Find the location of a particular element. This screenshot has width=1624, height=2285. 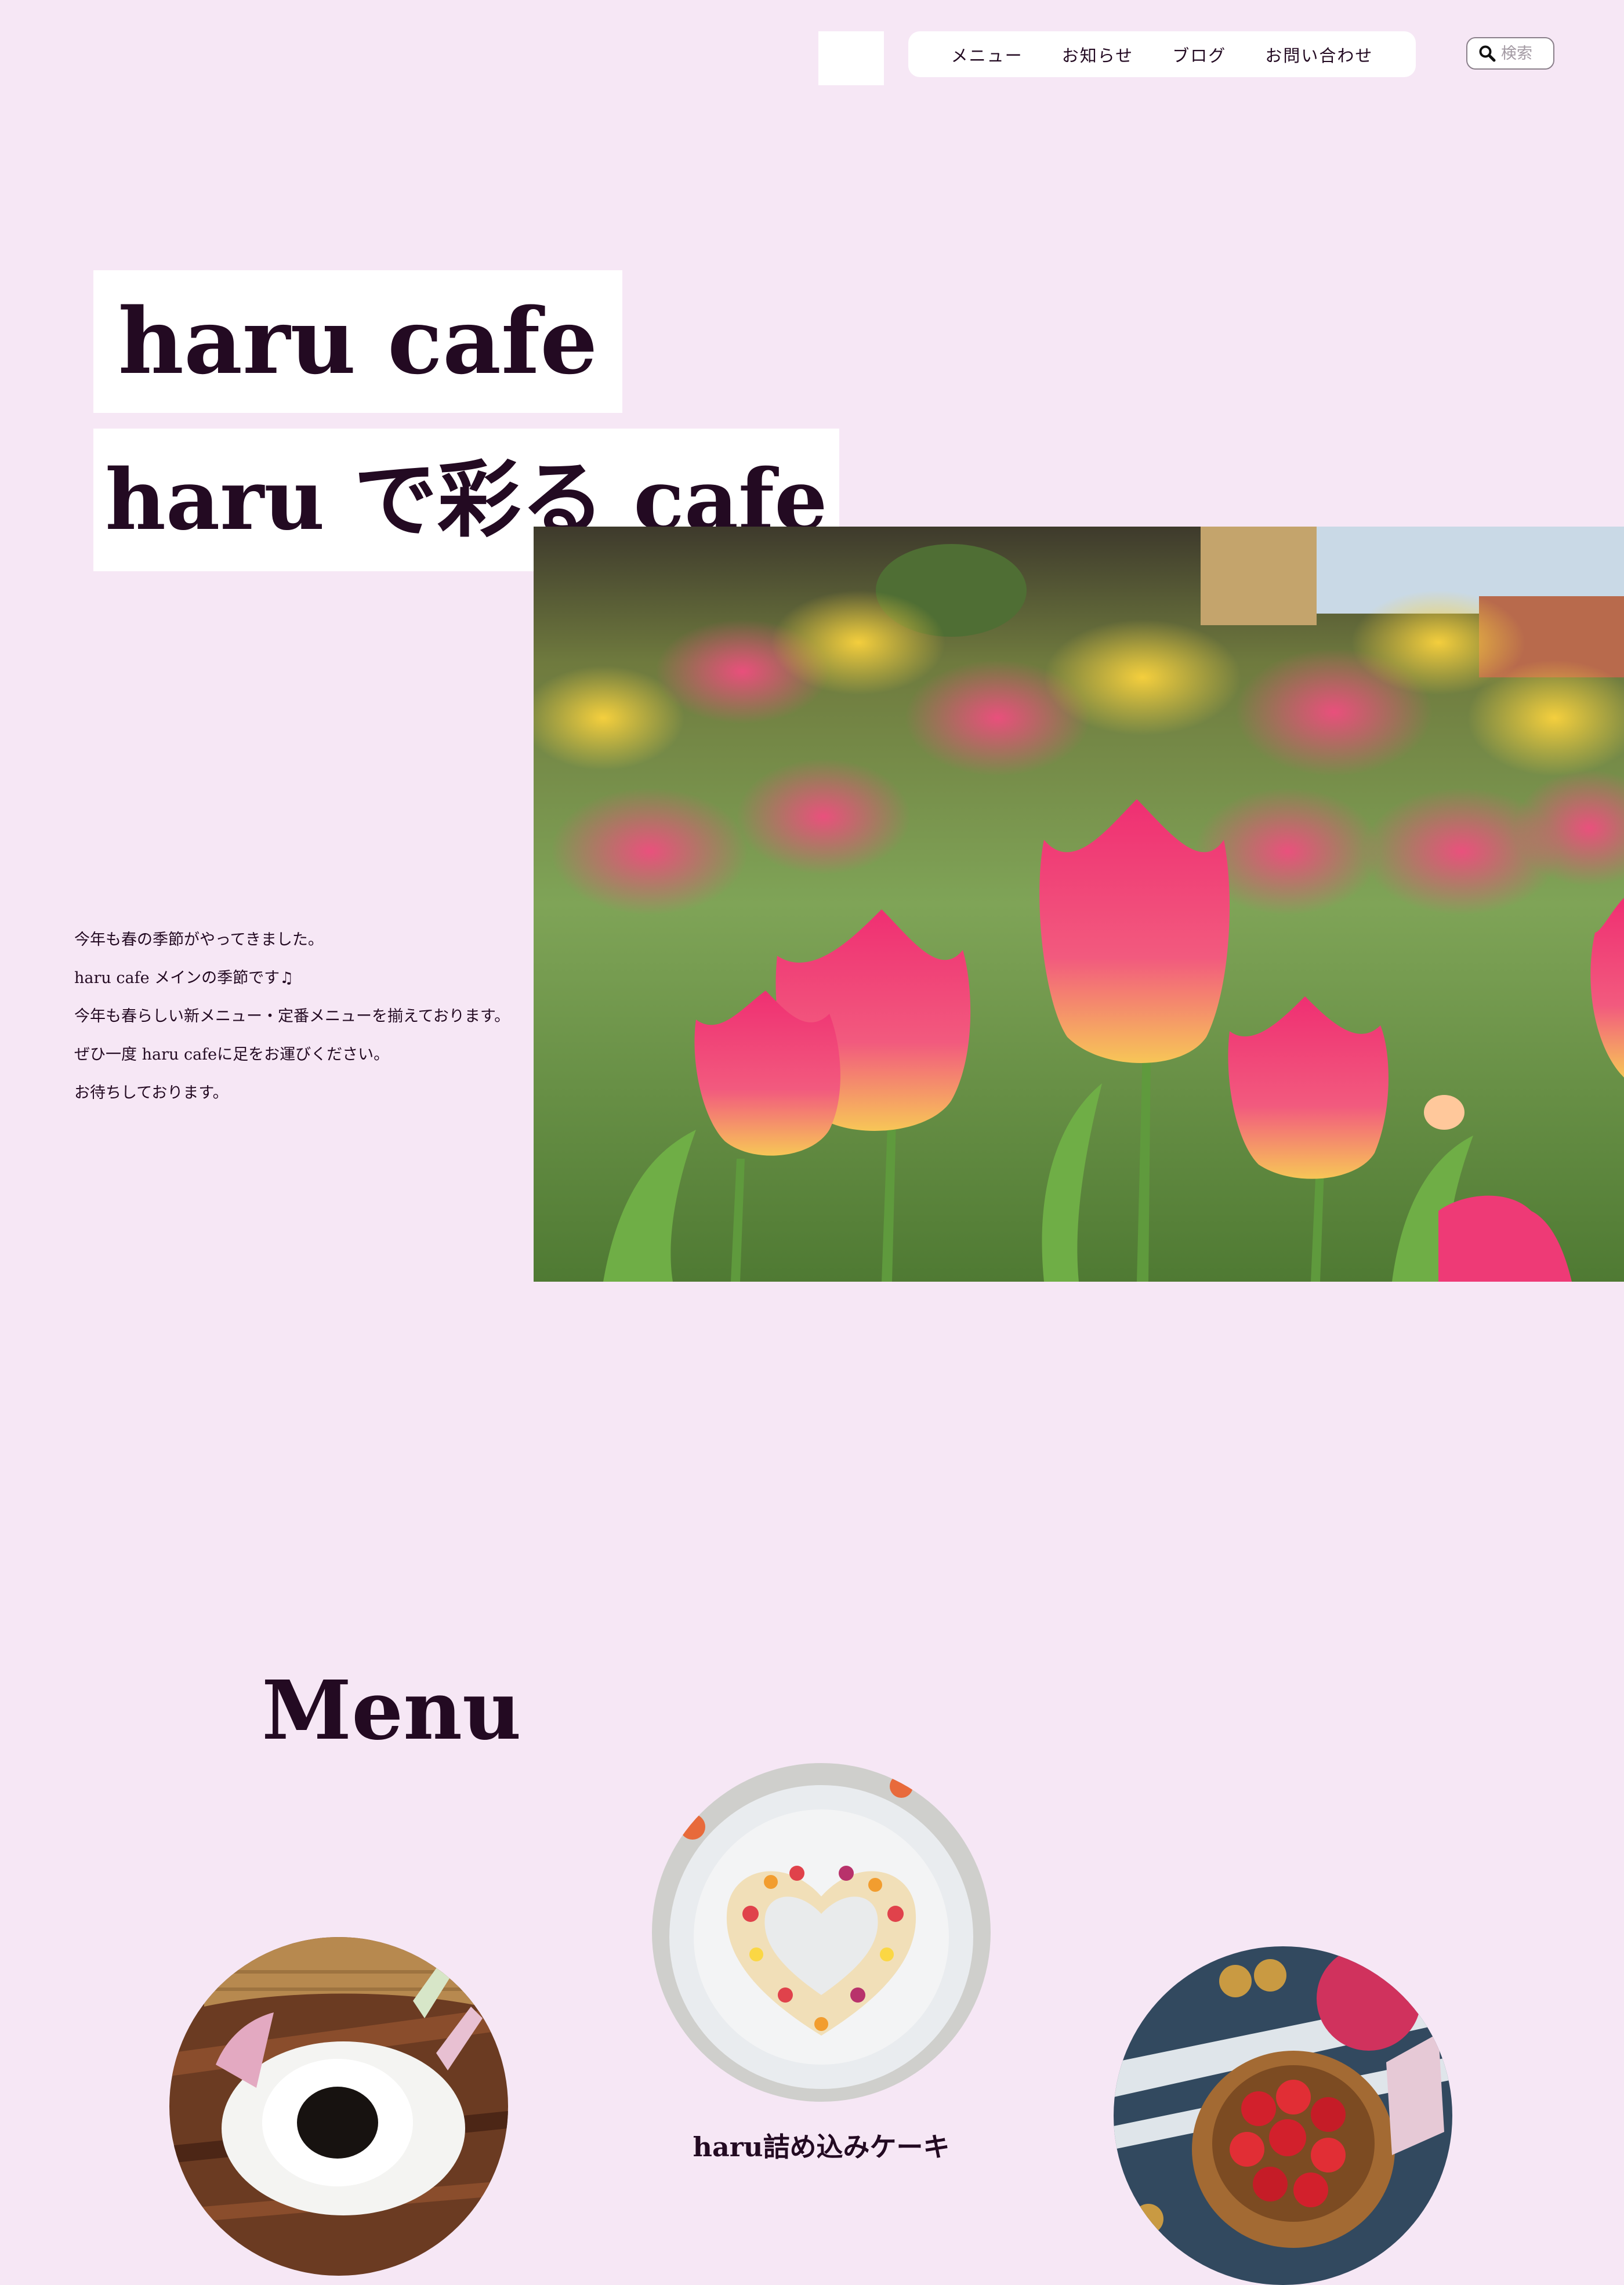

hero-title-panel: haru cafe is located at coordinates (357, 341).